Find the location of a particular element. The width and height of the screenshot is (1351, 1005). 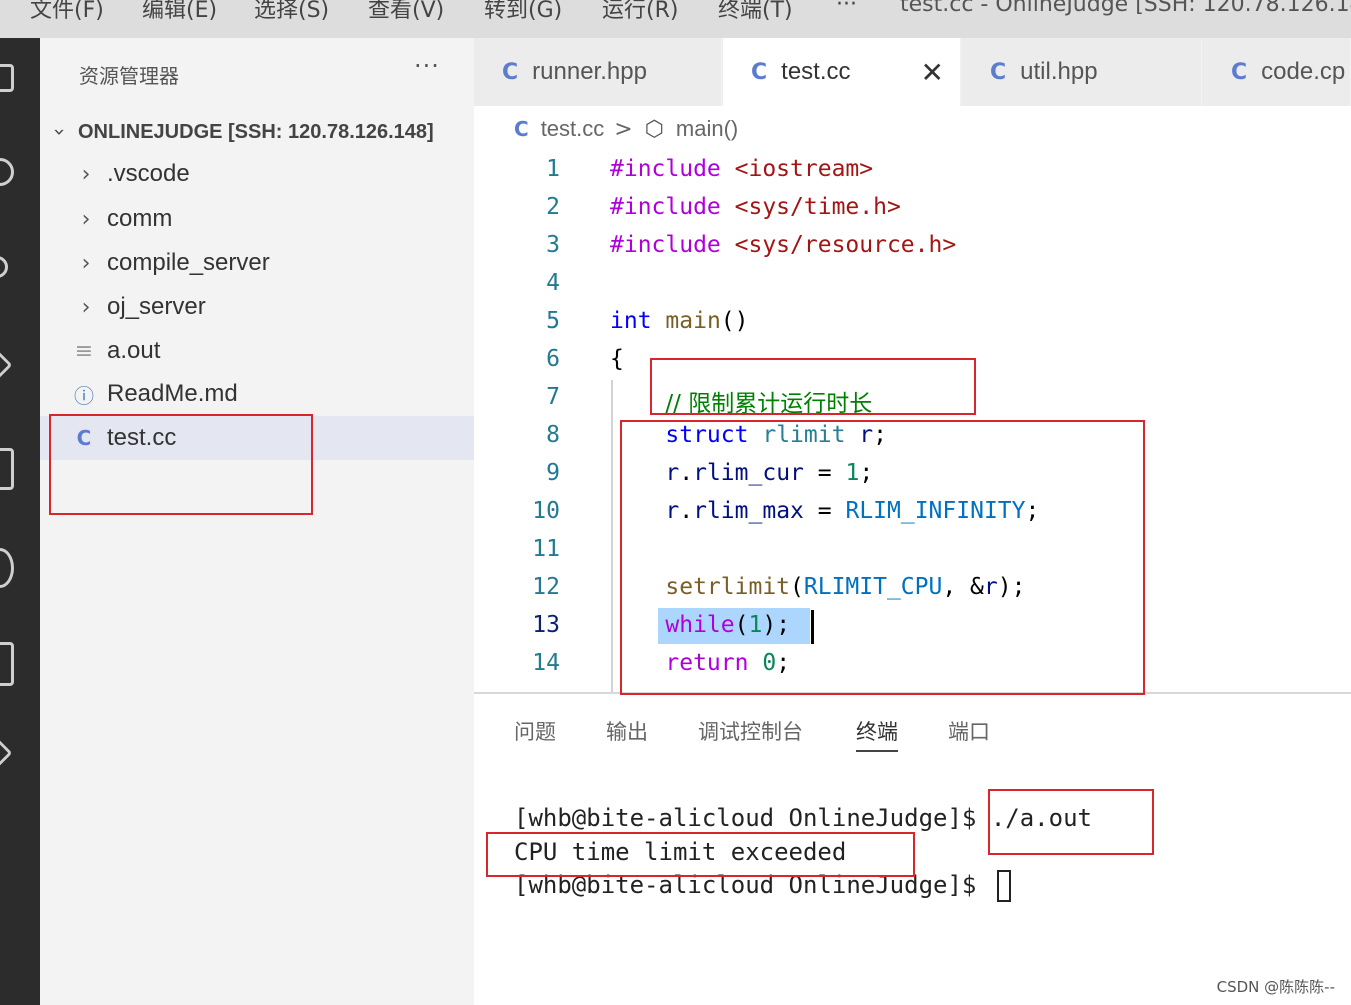

info-icon: ⓘ is located at coordinates (84, 395).